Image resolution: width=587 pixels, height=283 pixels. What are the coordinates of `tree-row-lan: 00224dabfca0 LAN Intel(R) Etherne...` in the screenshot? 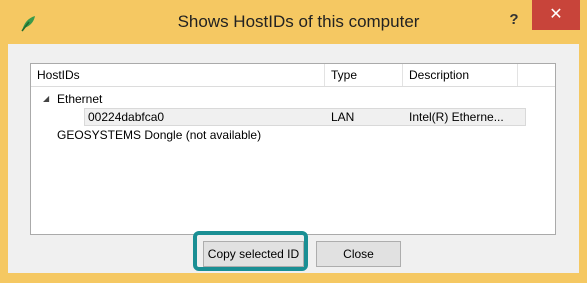 It's located at (293, 117).